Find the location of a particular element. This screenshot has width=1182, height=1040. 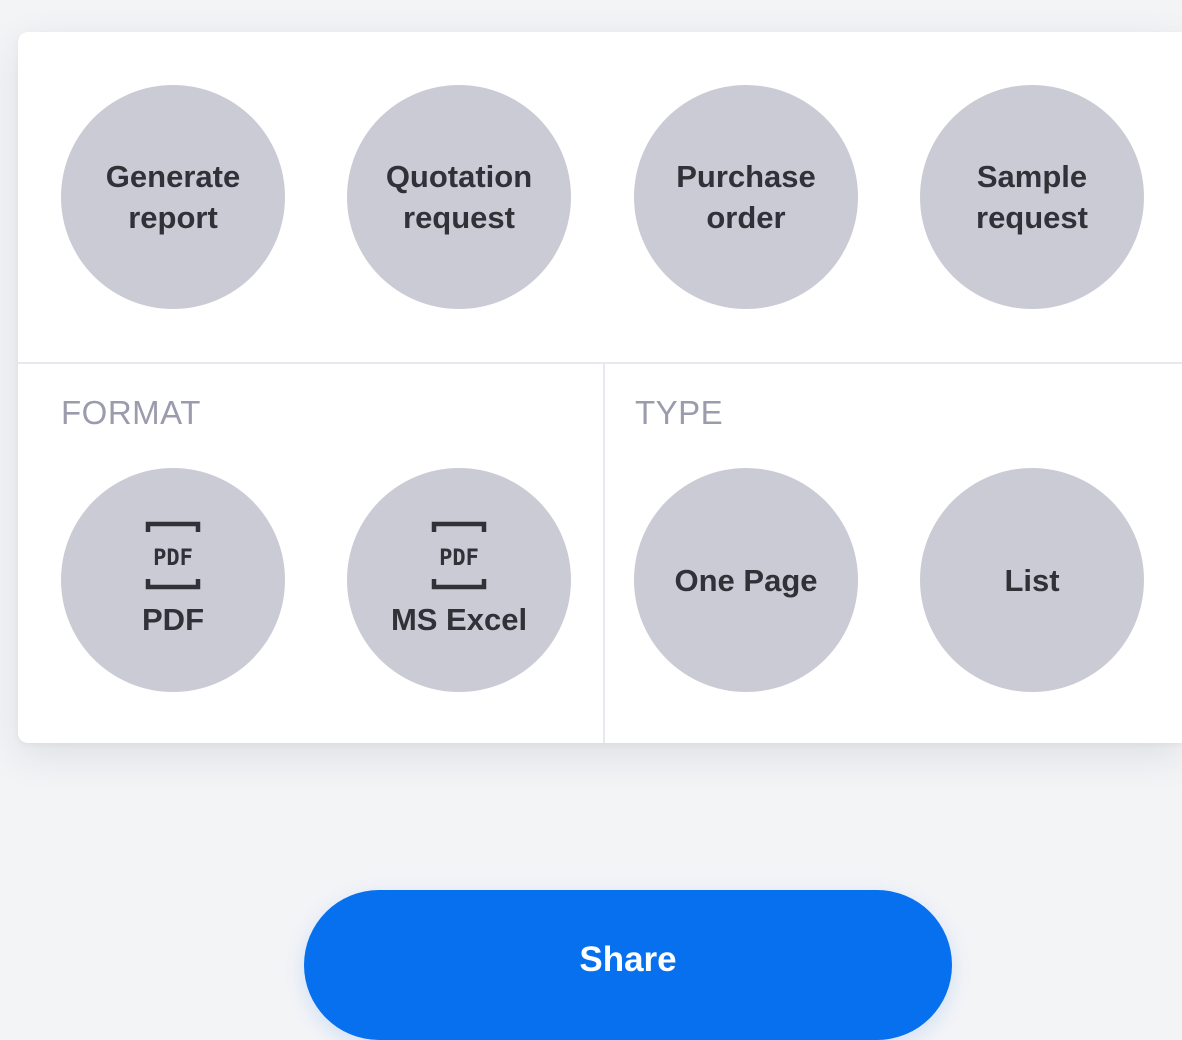

purchase-order-button: Purchase order is located at coordinates (746, 197).